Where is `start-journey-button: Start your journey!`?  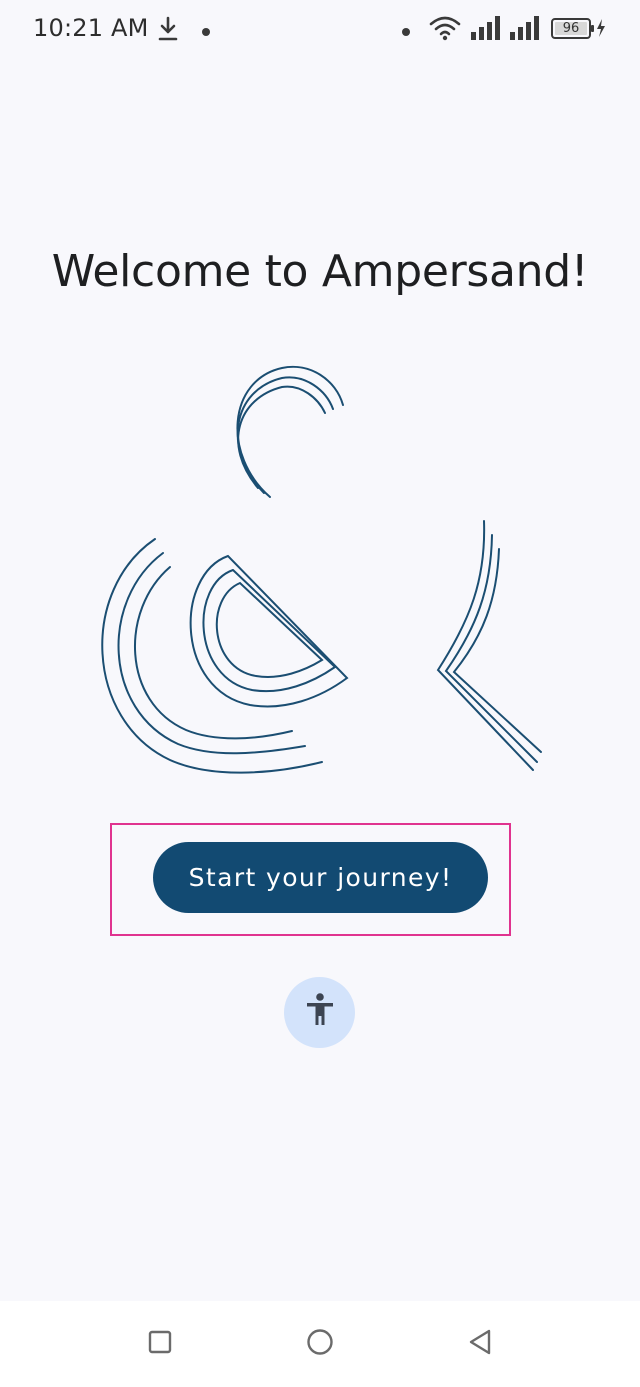
start-journey-button: Start your journey! is located at coordinates (320, 877).